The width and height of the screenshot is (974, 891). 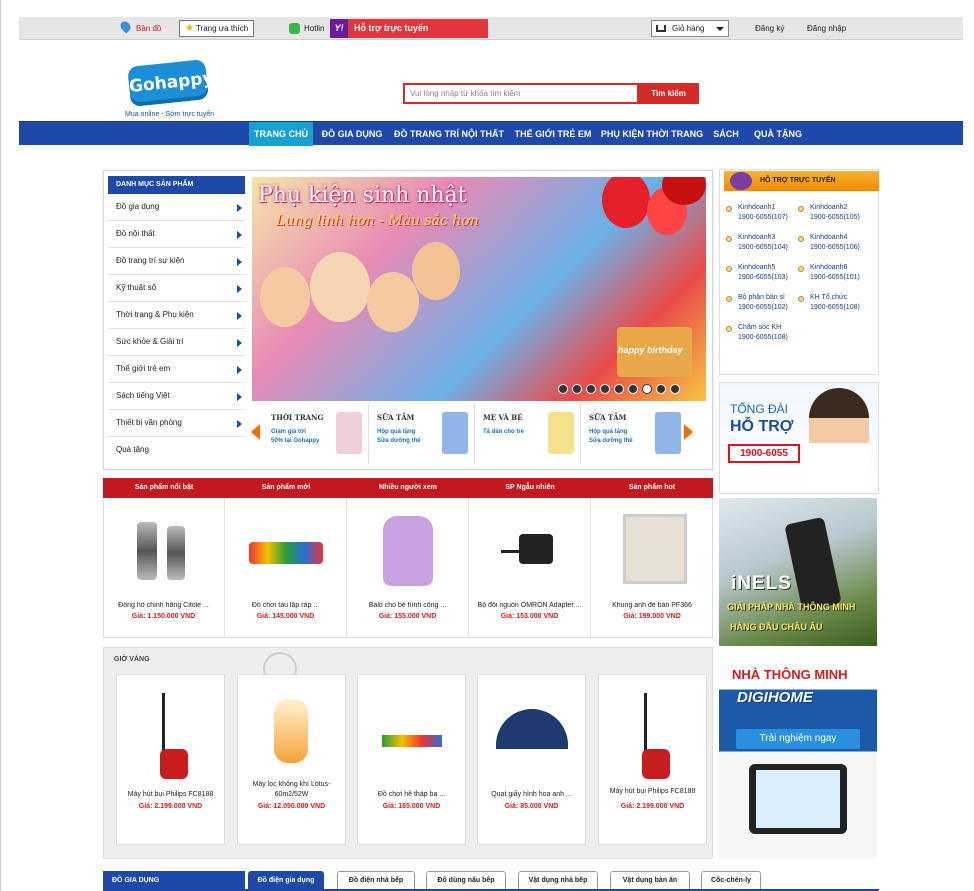 I want to click on yahoo-icon: Y!, so click(x=339, y=28).